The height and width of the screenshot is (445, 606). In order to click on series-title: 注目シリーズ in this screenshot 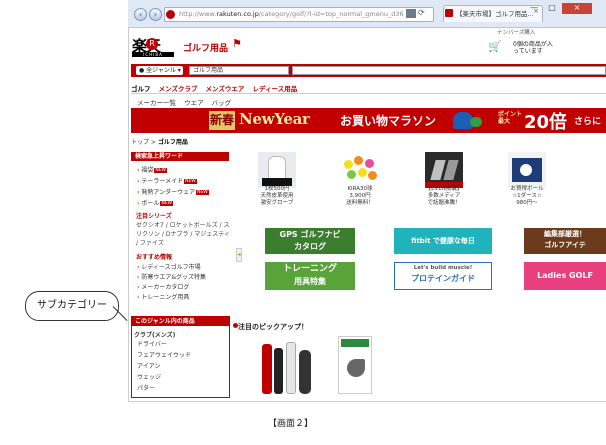, I will do `click(154, 216)`.